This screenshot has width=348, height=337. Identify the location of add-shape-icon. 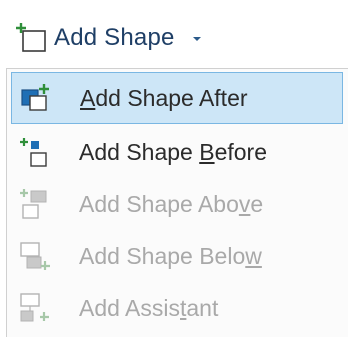
(31, 38).